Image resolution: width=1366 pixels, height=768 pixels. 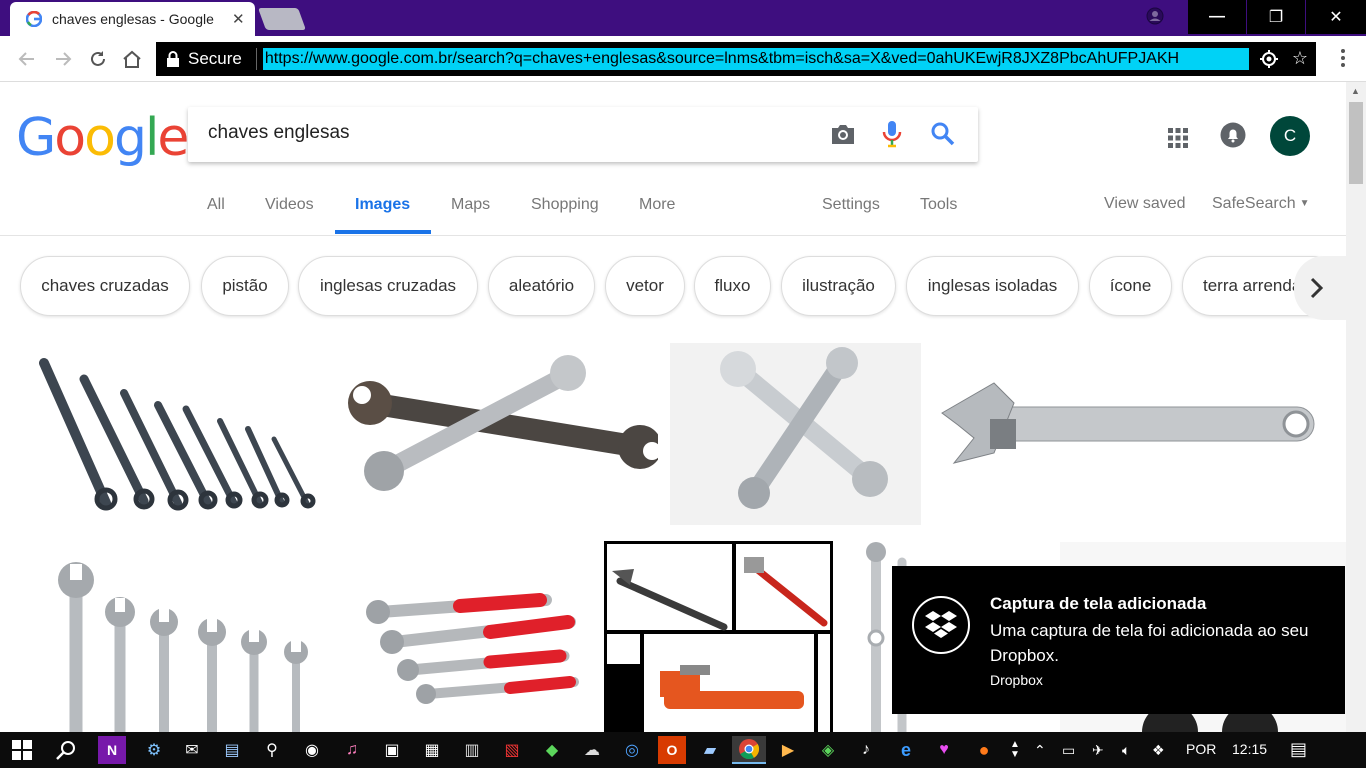 What do you see at coordinates (1233, 135) in the screenshot?
I see `notifications-bell-icon` at bounding box center [1233, 135].